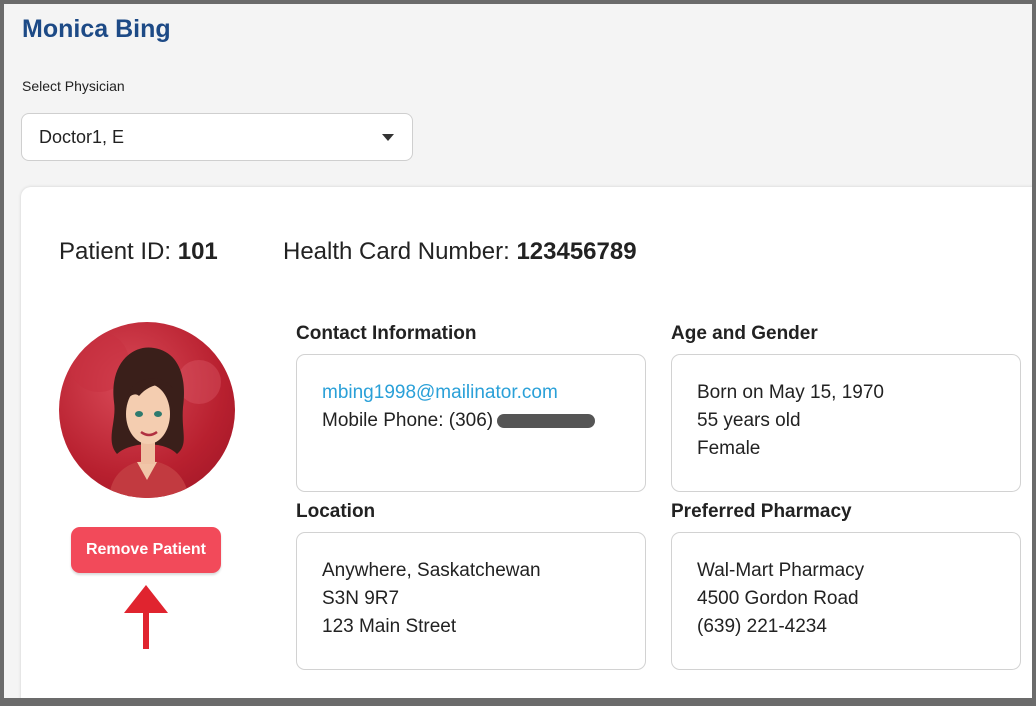  What do you see at coordinates (336, 511) in the screenshot?
I see `location-title: Location` at bounding box center [336, 511].